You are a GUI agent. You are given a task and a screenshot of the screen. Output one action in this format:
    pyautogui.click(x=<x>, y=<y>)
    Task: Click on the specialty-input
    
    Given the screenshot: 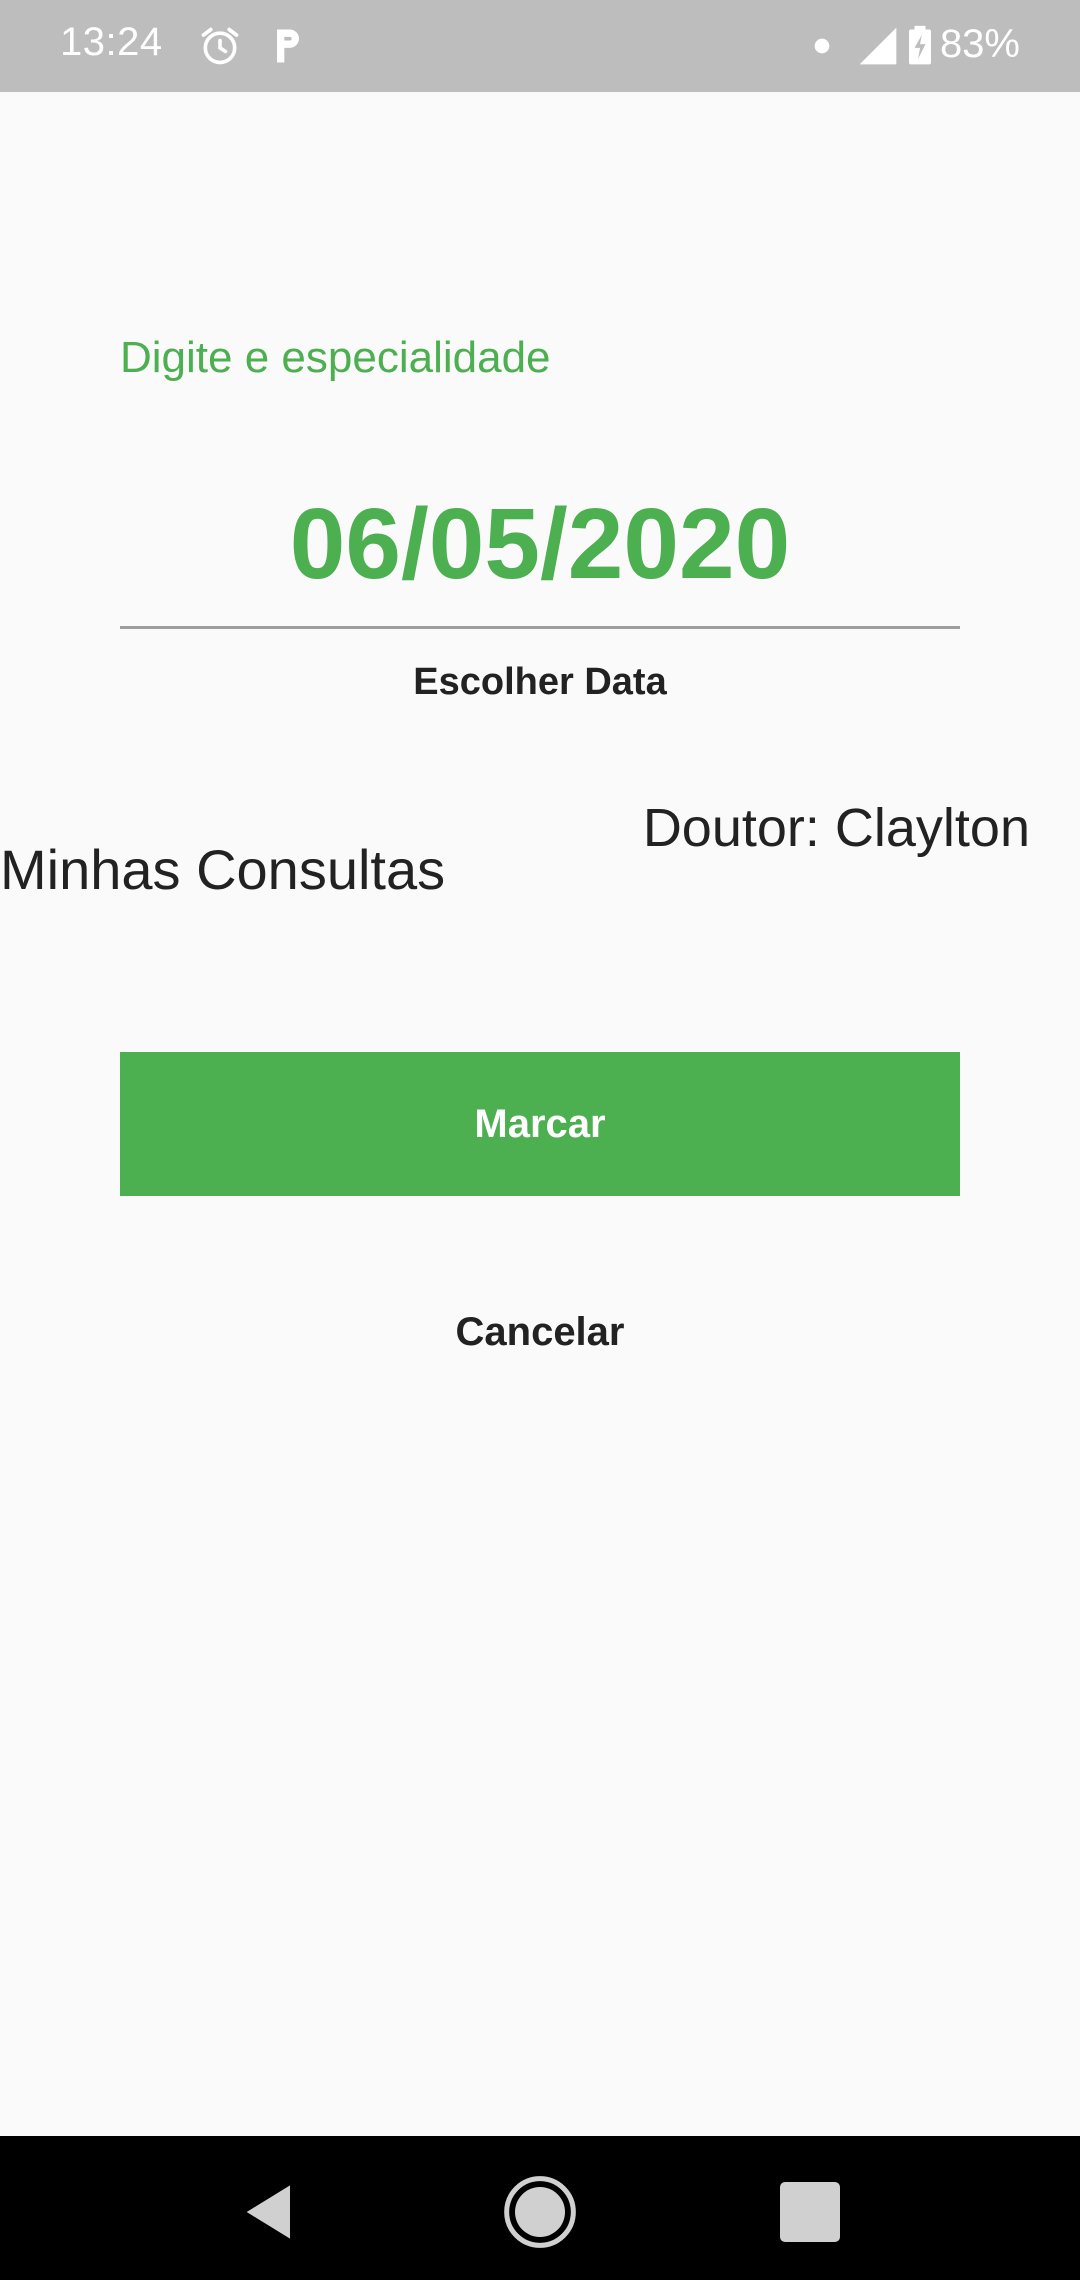 What is the action you would take?
    pyautogui.click(x=540, y=358)
    